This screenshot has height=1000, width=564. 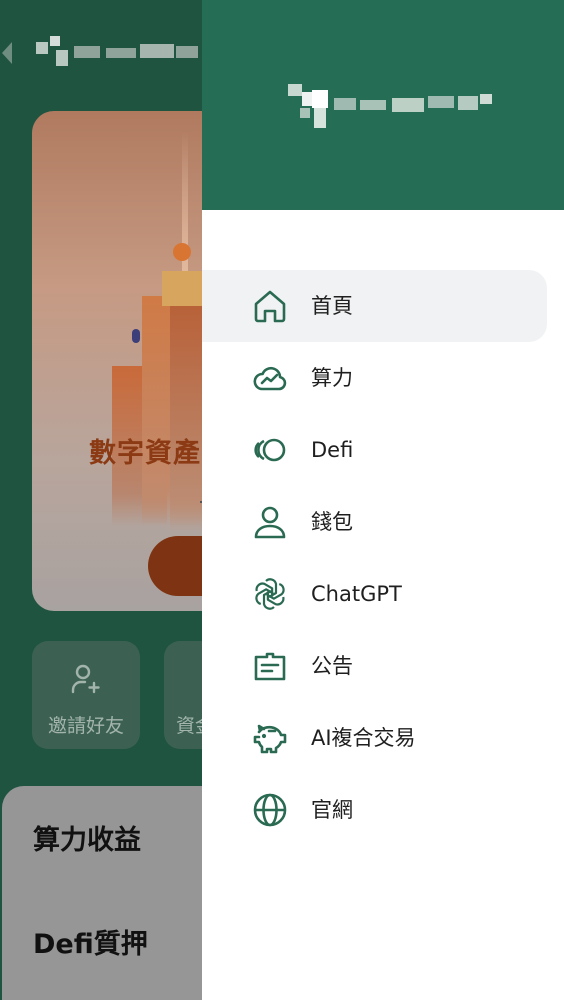 I want to click on piggy-bank-icon, so click(x=270, y=738).